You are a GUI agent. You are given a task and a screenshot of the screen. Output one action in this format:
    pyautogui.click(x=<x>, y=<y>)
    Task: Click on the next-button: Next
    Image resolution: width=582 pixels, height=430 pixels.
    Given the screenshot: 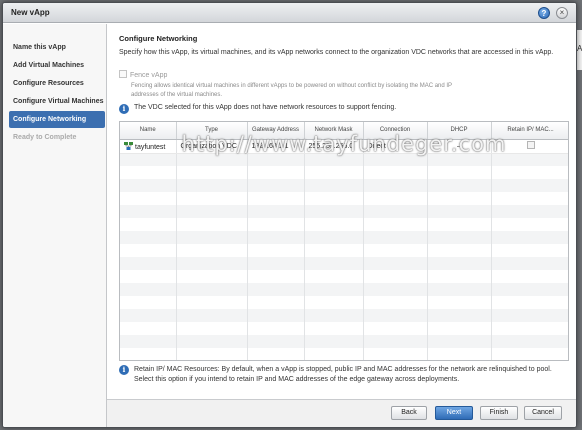 What is the action you would take?
    pyautogui.click(x=454, y=413)
    